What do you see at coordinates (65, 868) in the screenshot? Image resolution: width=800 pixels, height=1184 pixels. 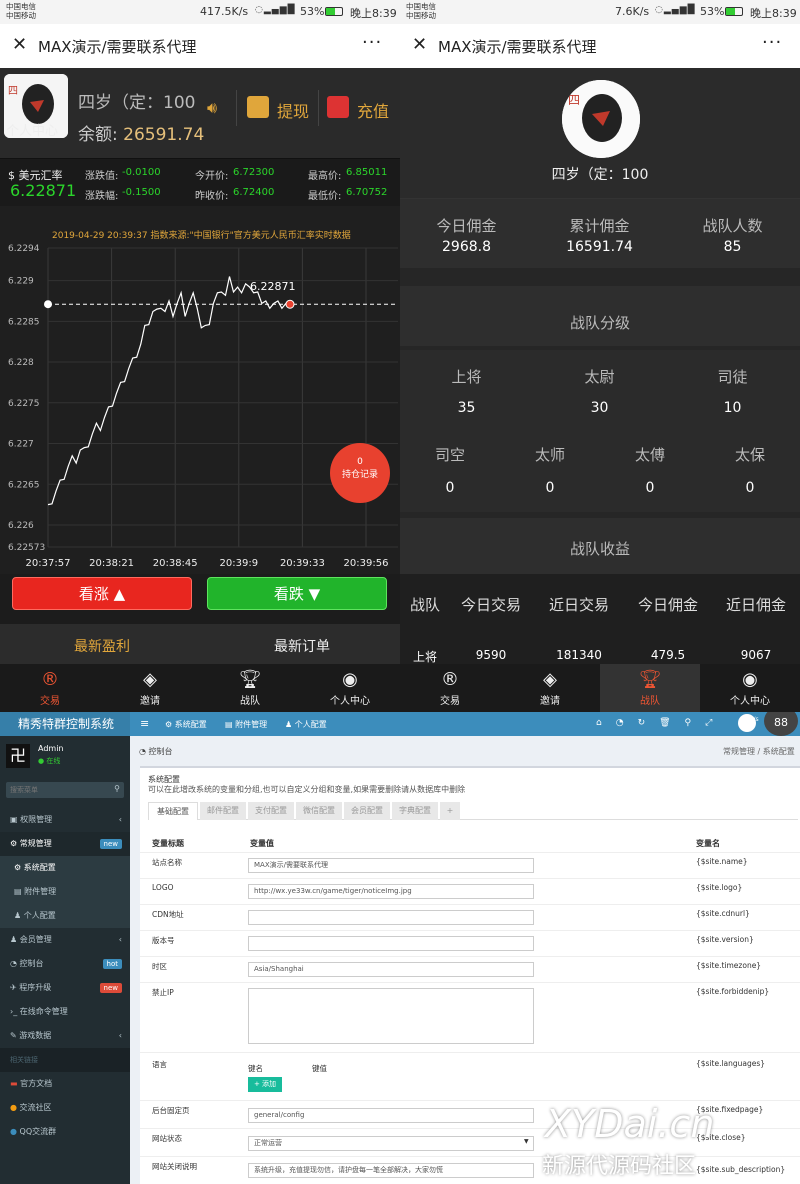 I see `menu-item: ⚙ 系统配置` at bounding box center [65, 868].